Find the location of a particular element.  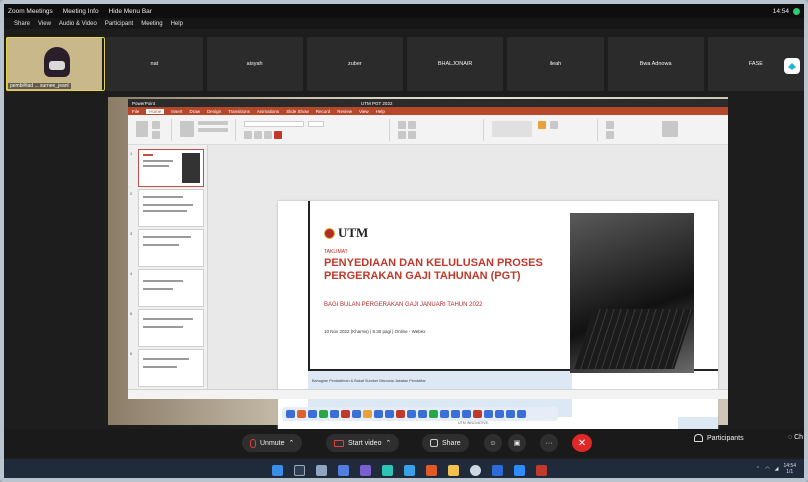

share-button: Share is located at coordinates (445, 443).